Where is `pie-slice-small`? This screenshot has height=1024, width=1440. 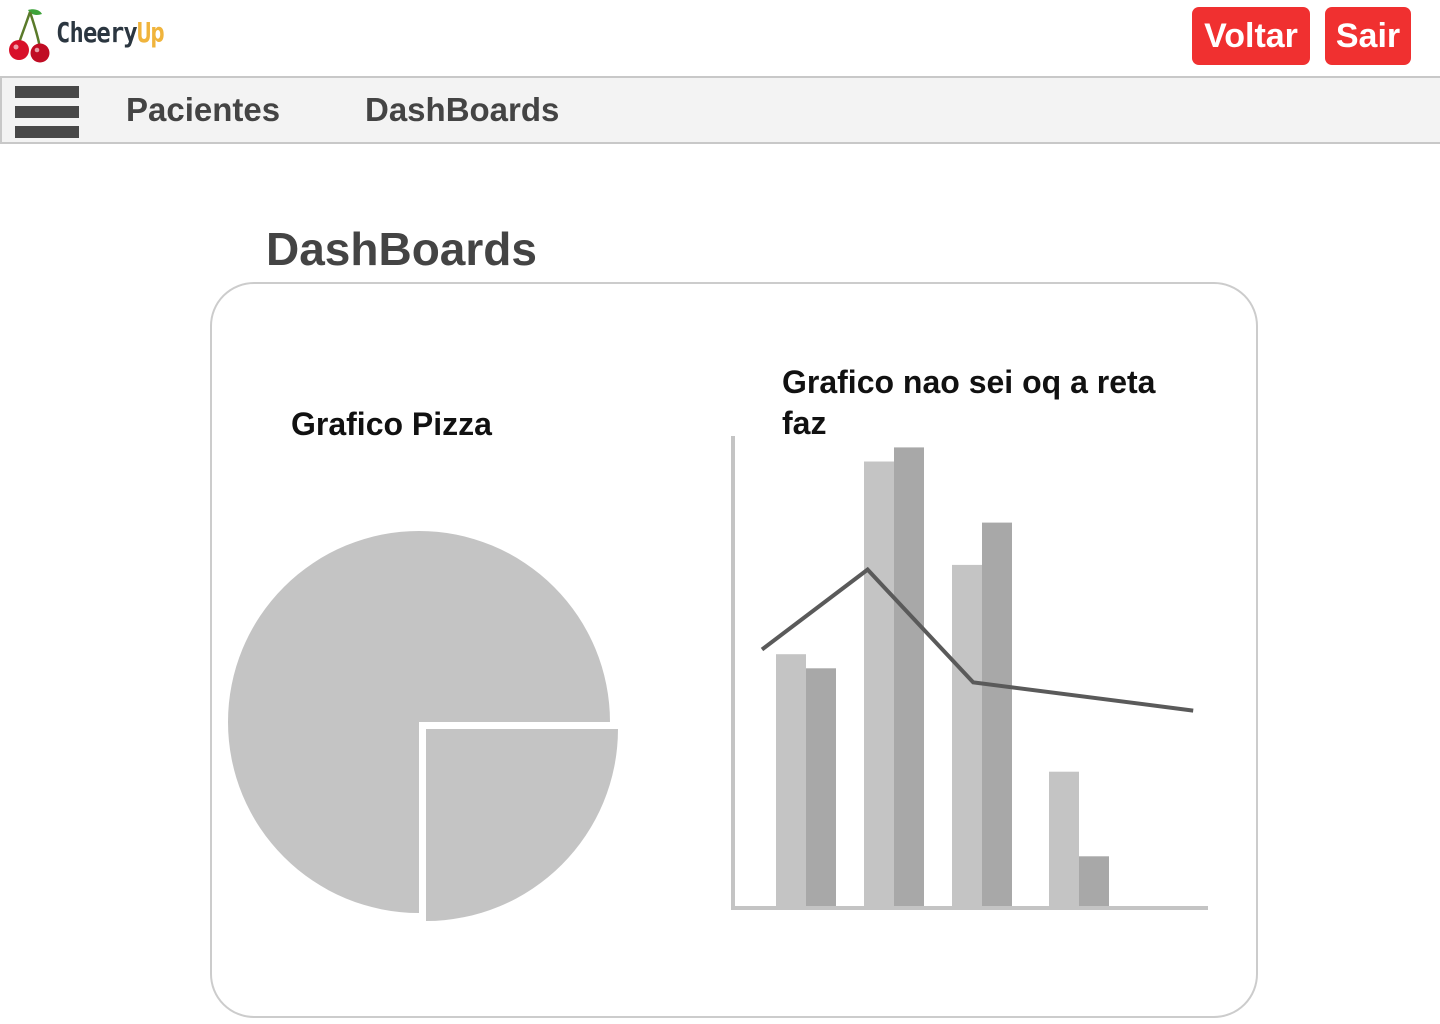
pie-slice-small is located at coordinates (522, 825).